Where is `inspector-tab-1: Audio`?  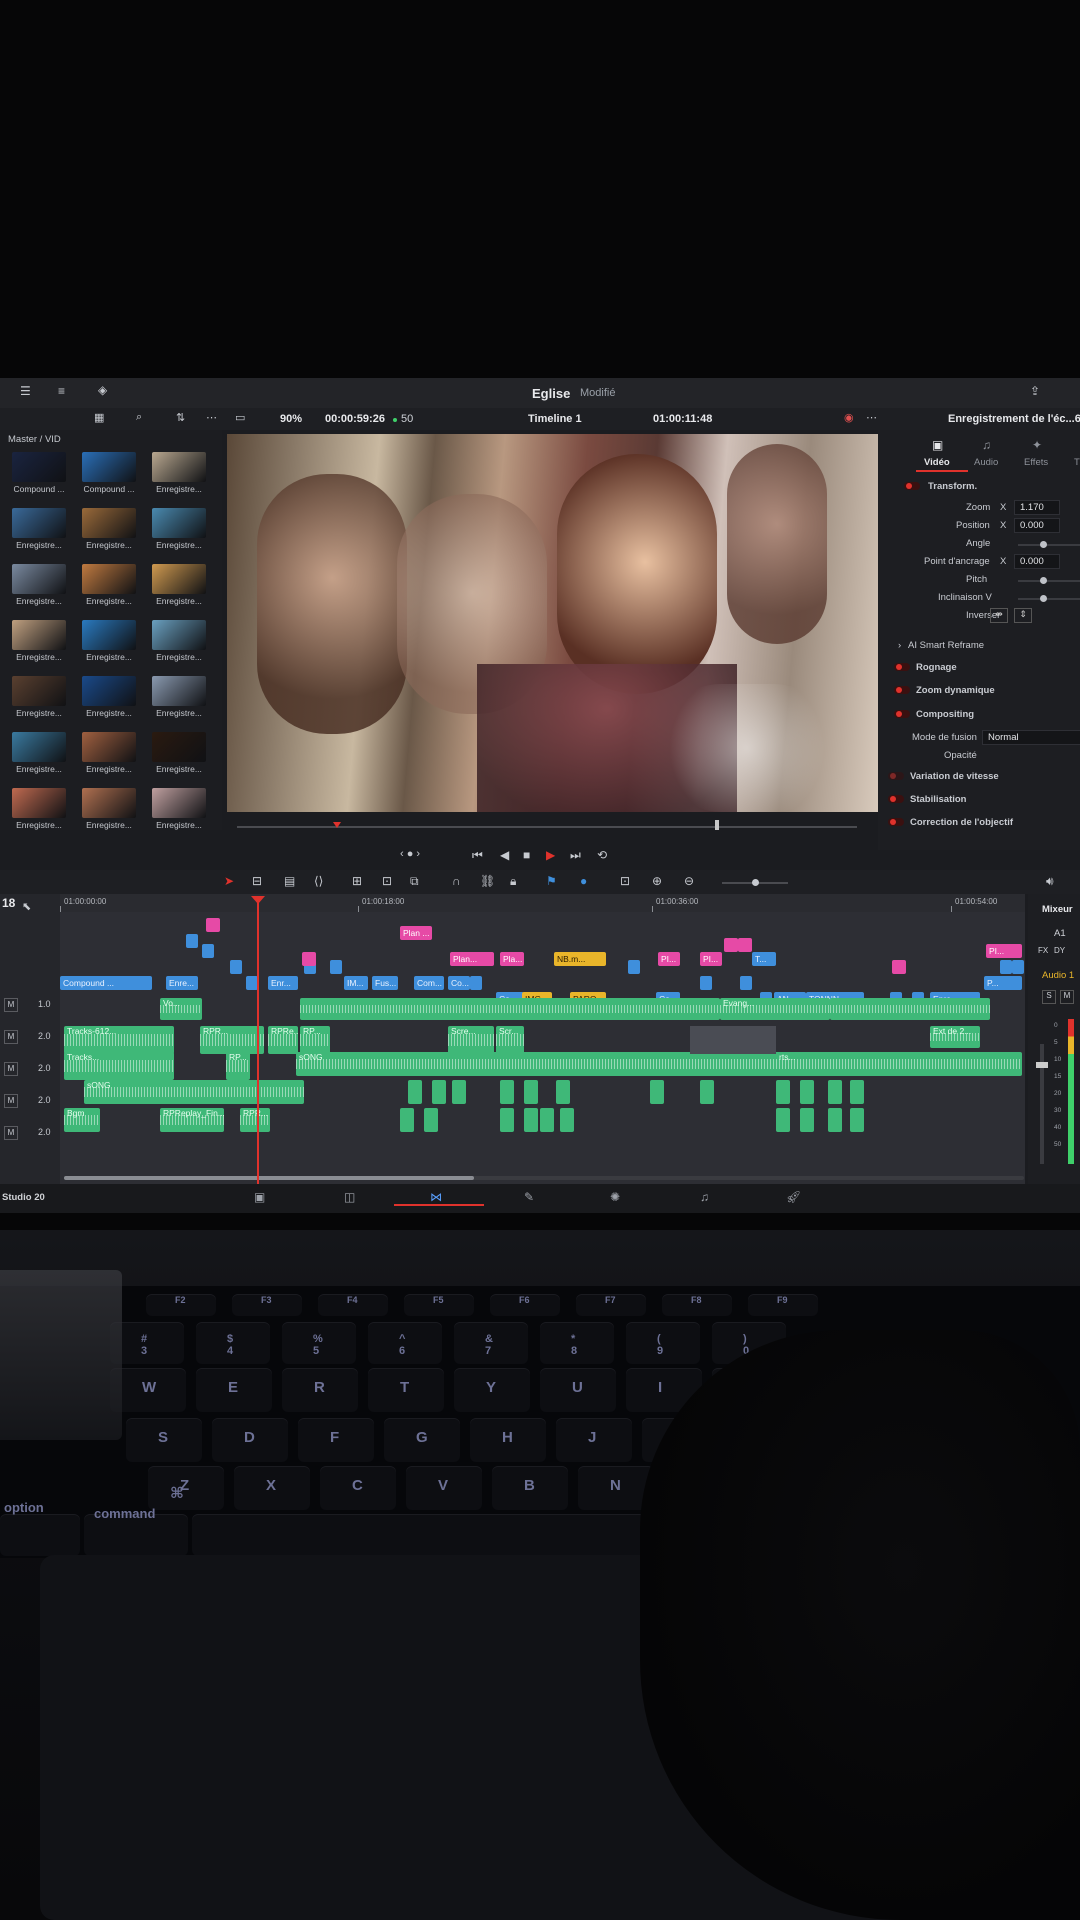
inspector-tab-1: Audio is located at coordinates (986, 462).